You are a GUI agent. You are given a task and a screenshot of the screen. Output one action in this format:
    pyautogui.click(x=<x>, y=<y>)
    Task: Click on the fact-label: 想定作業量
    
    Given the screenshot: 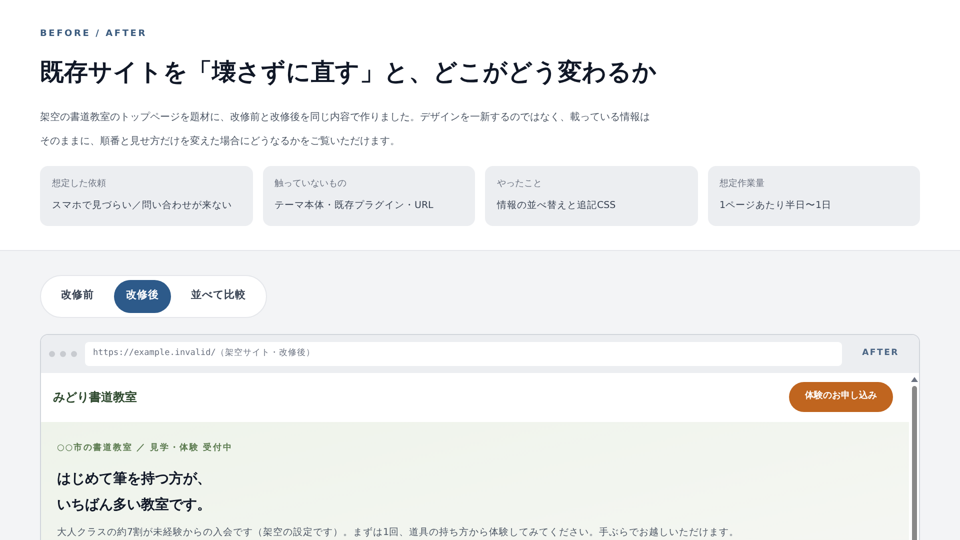 What is the action you would take?
    pyautogui.click(x=742, y=184)
    